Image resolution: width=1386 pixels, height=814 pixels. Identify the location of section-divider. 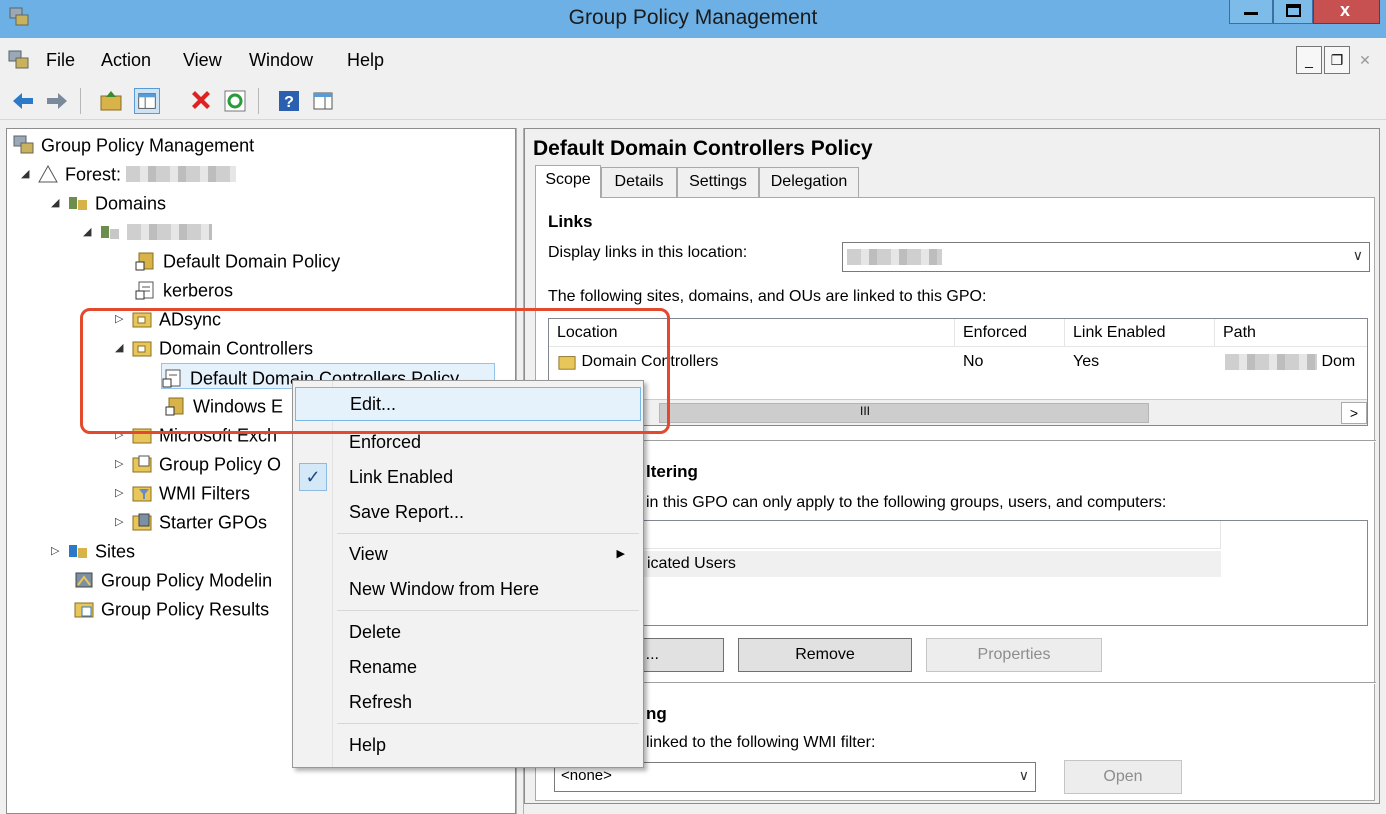
(956, 441).